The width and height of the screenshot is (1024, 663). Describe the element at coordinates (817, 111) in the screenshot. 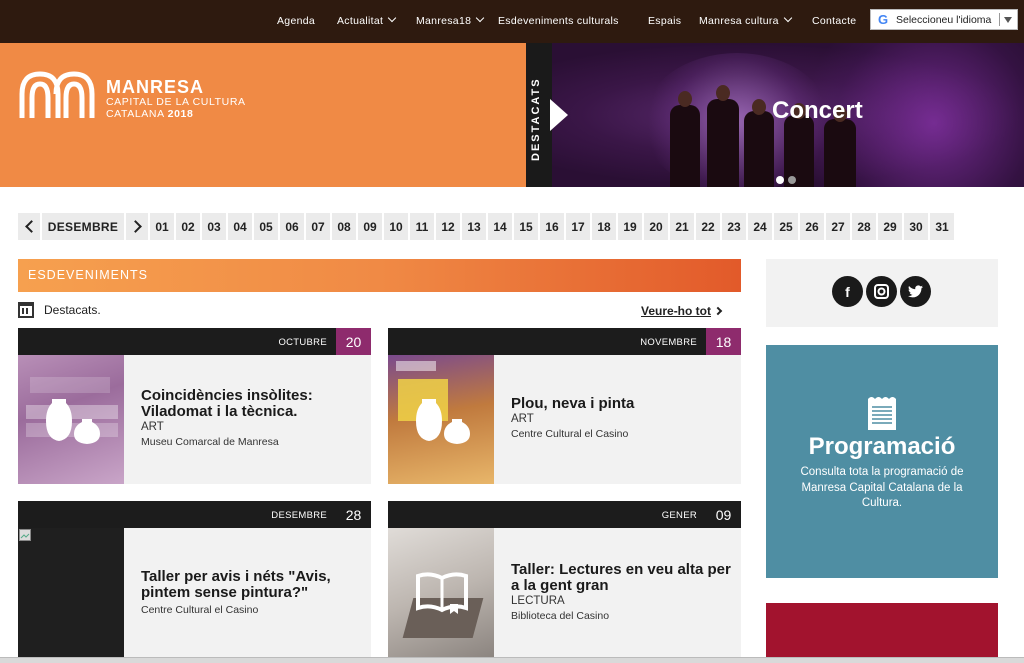

I see `slide-title: Concert` at that location.